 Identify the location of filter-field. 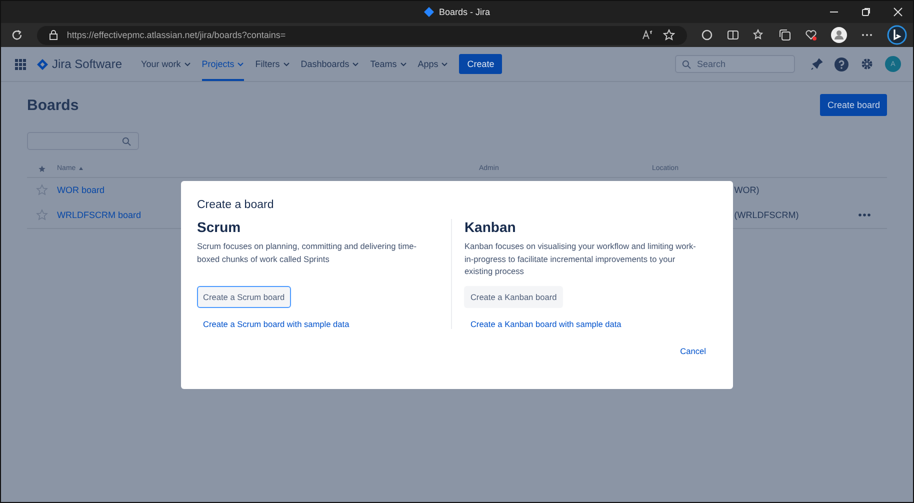
(83, 141).